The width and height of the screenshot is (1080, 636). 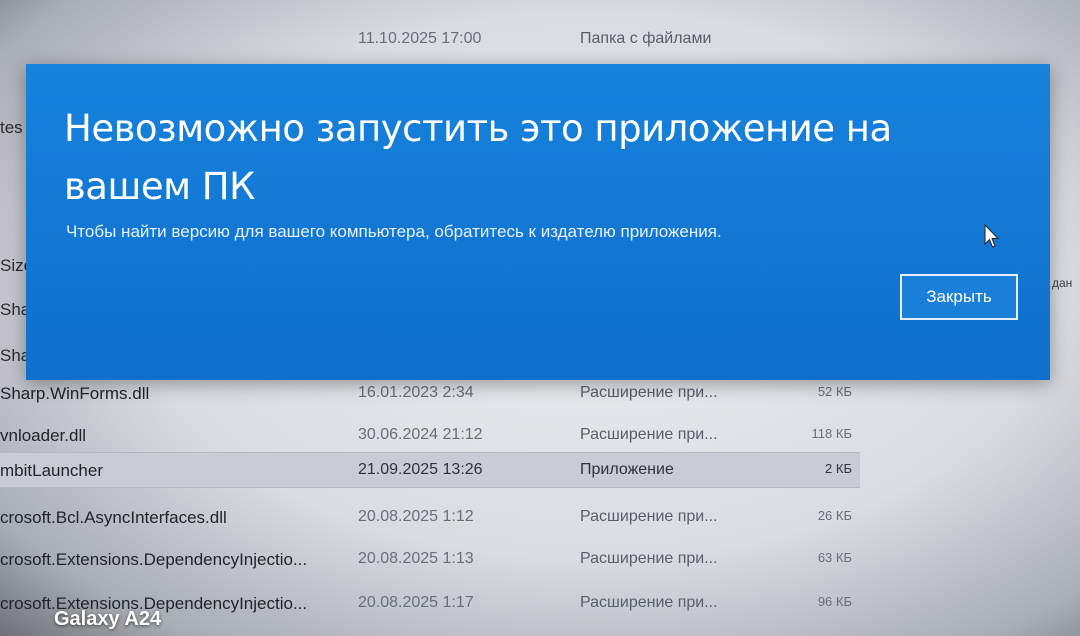 What do you see at coordinates (831, 433) in the screenshot?
I see `file-size: 118 КБ` at bounding box center [831, 433].